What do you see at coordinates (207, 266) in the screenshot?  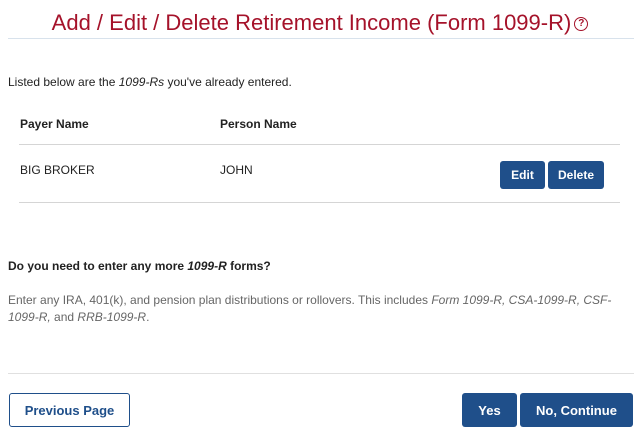 I see `question-text-form: 1099-R` at bounding box center [207, 266].